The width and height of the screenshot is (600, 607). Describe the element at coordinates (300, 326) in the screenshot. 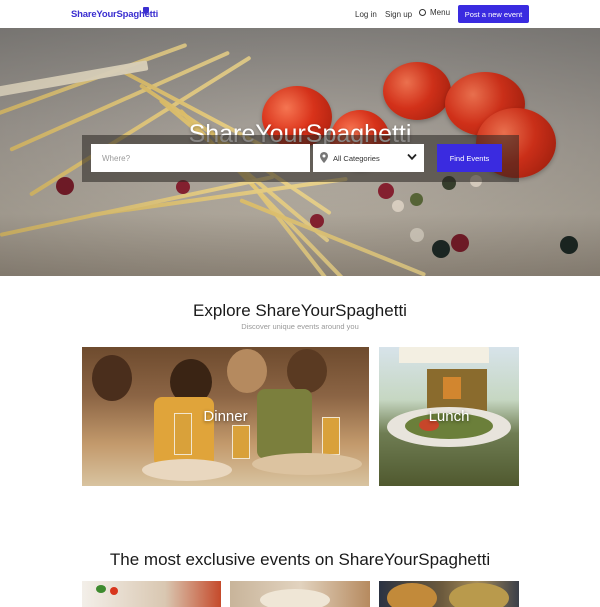

I see `explore-subheading: Discover unique events around you` at that location.